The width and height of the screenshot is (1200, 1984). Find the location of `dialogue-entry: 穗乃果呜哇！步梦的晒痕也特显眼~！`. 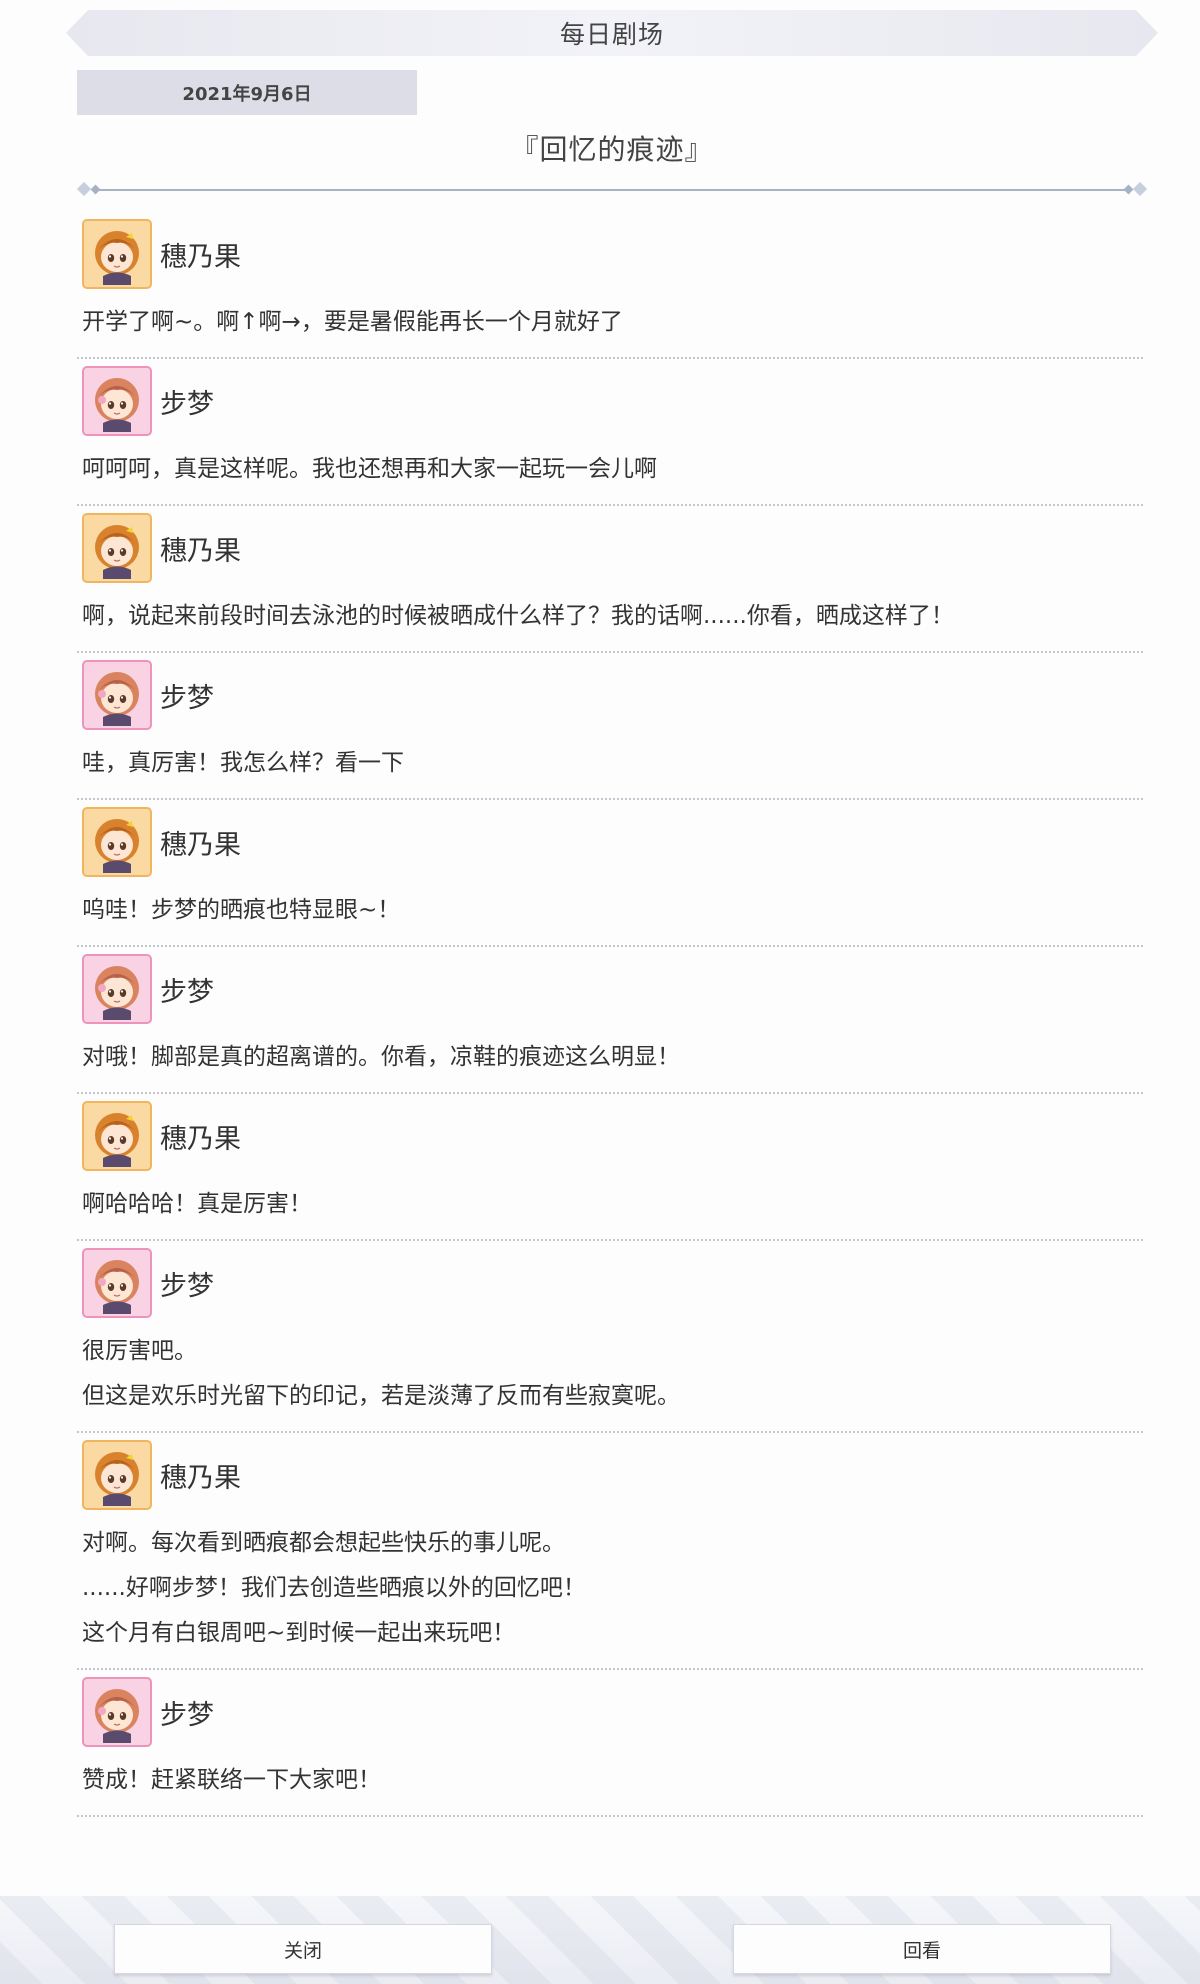

dialogue-entry: 穗乃果呜哇！步梦的晒痕也特显眼~！ is located at coordinates (610, 873).